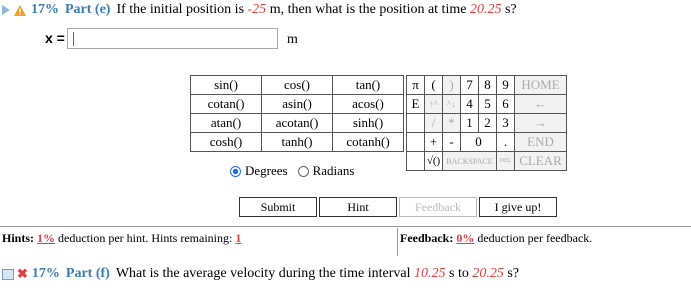 The image size is (691, 288). I want to click on feedback-text: Feedback: 0% deduction per feedback., so click(496, 238).